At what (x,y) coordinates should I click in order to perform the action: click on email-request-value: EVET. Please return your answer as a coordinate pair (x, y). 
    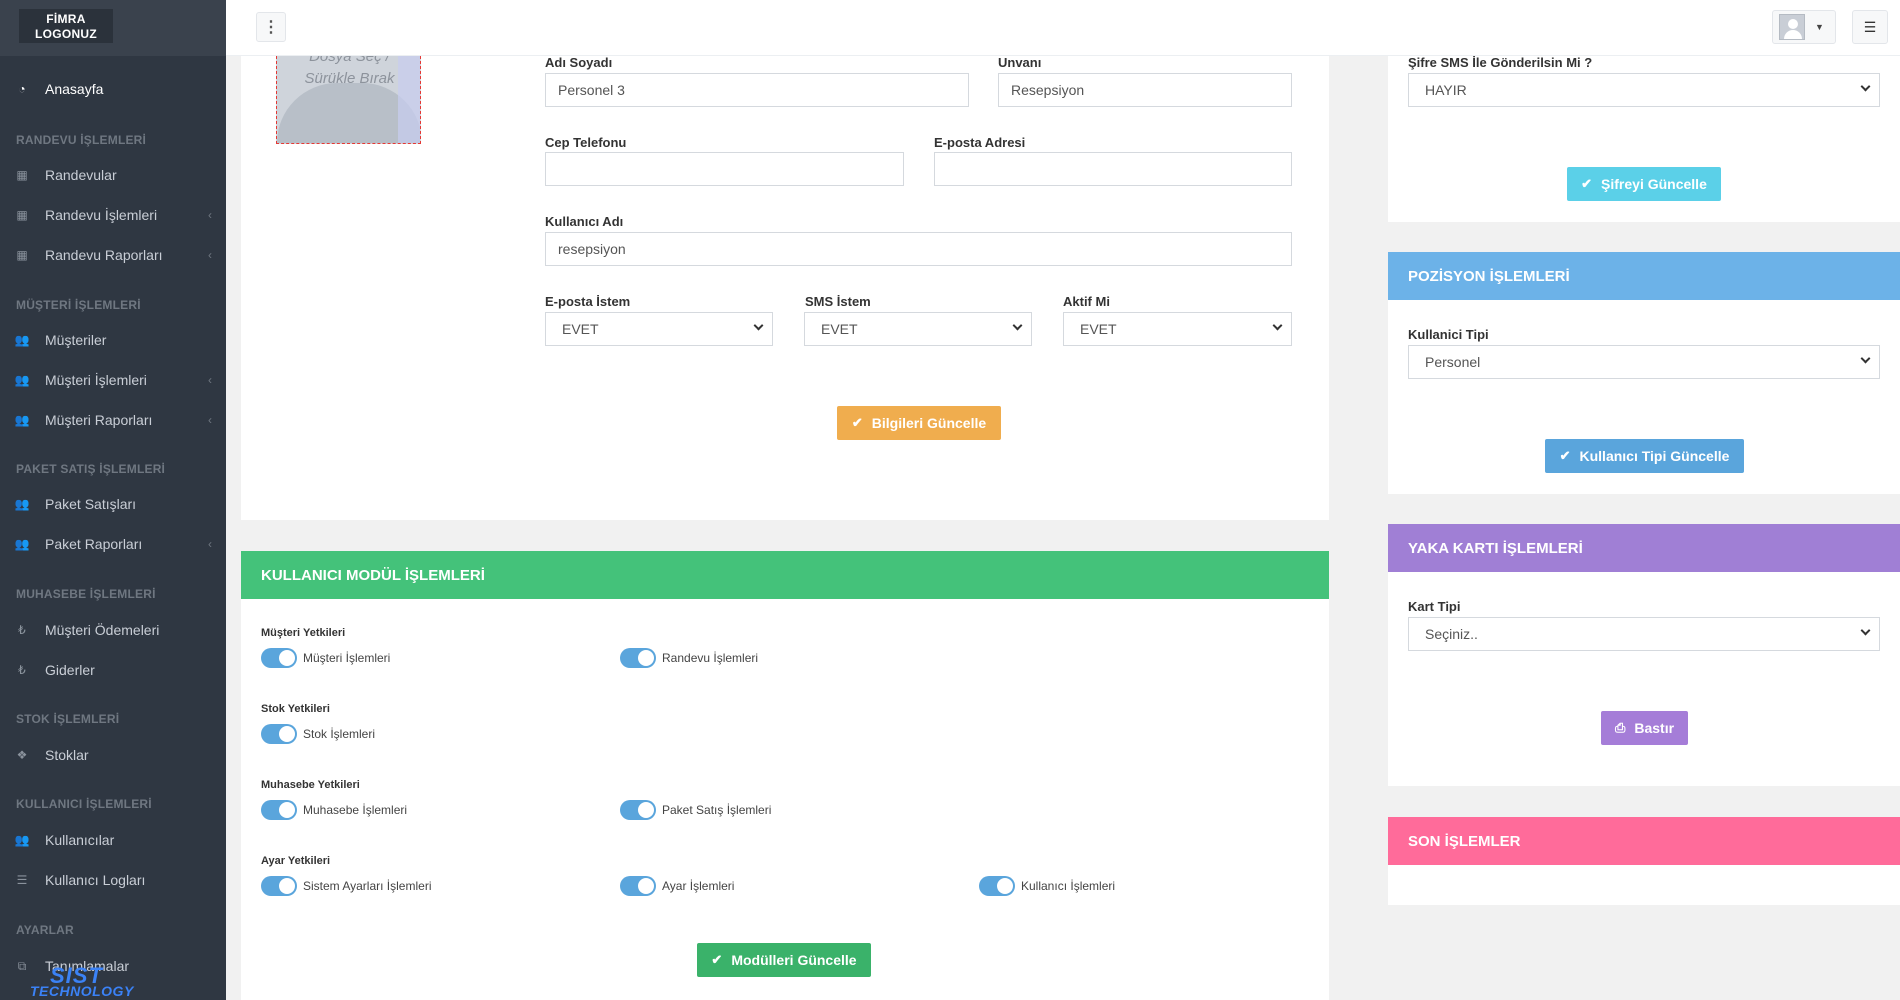
    Looking at the image, I should click on (580, 329).